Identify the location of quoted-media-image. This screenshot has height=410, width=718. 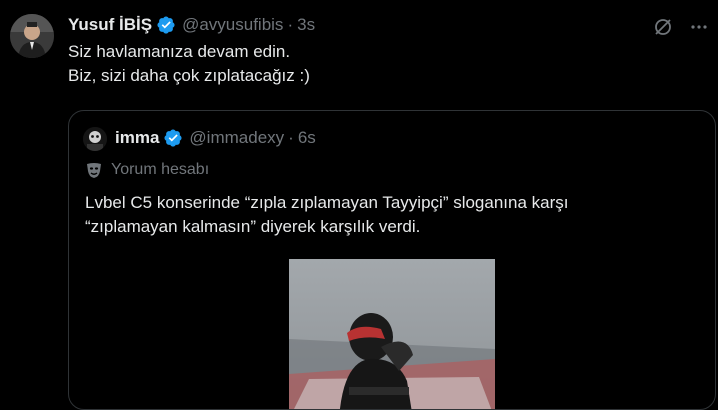
(392, 334).